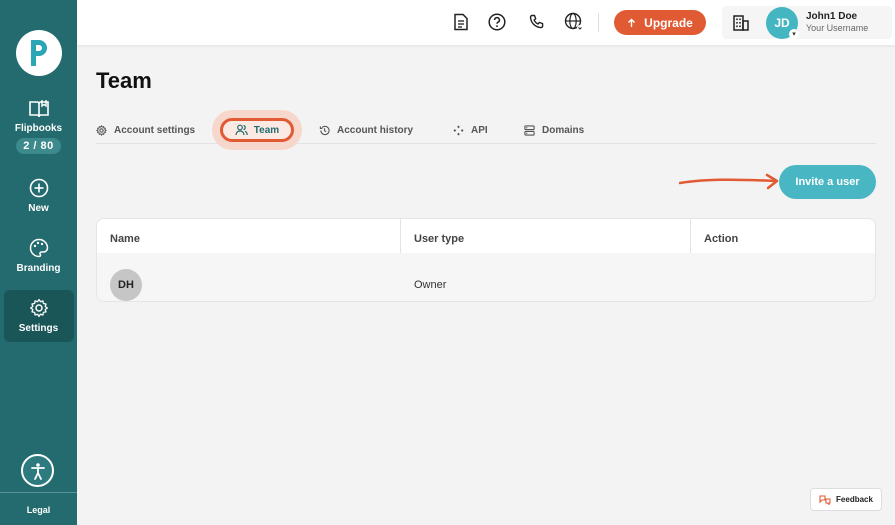 Image resolution: width=895 pixels, height=525 pixels. Describe the element at coordinates (241, 130) in the screenshot. I see `users-icon` at that location.